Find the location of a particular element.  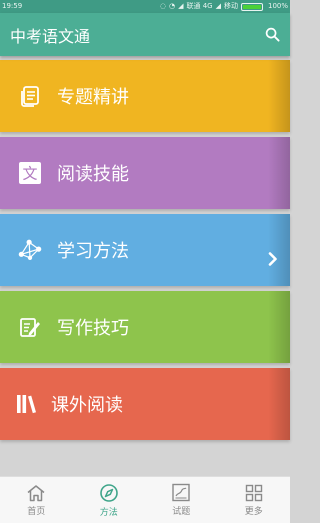

exam-paper-icon is located at coordinates (181, 492).